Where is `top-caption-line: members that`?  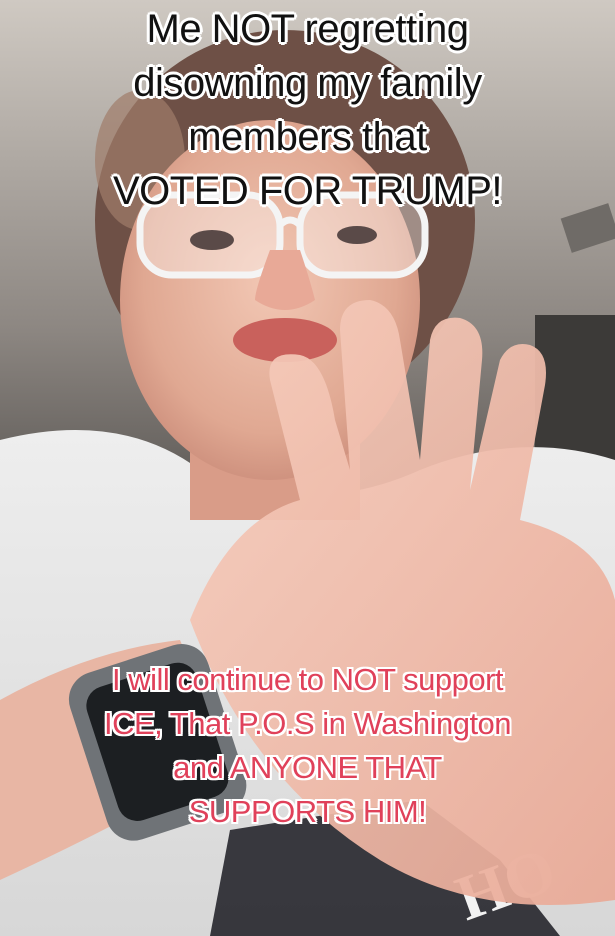
top-caption-line: members that is located at coordinates (307, 137).